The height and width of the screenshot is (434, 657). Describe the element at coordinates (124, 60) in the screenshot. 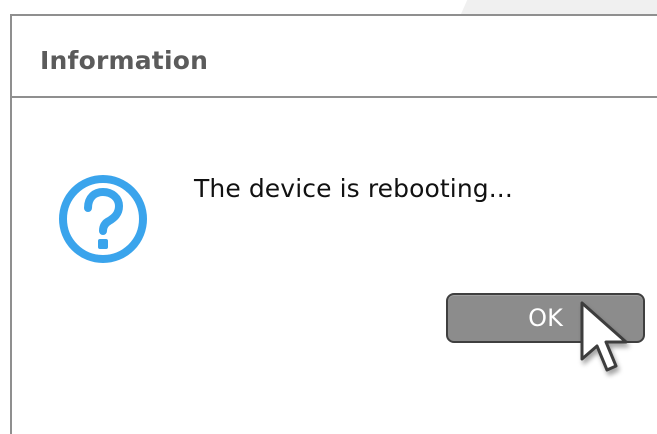

I see `dialog-title: Information` at that location.